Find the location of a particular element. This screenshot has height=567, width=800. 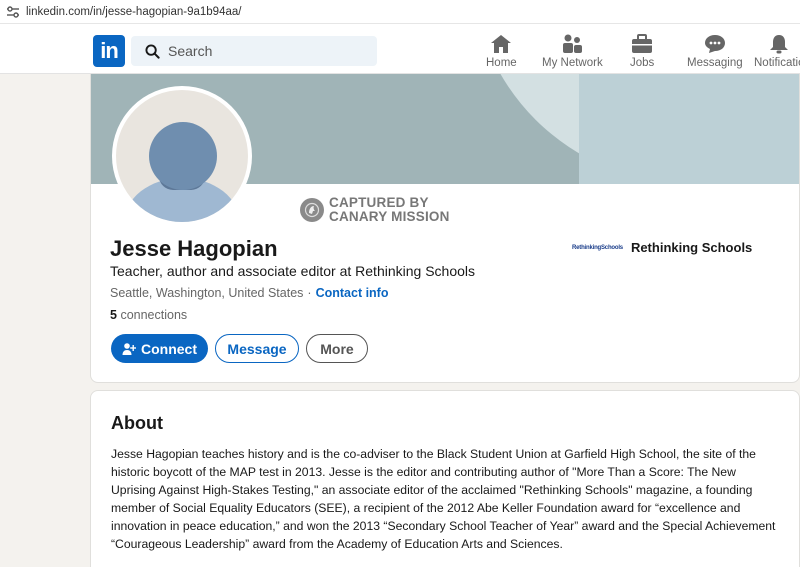

nav-home: Home is located at coordinates (501, 52).